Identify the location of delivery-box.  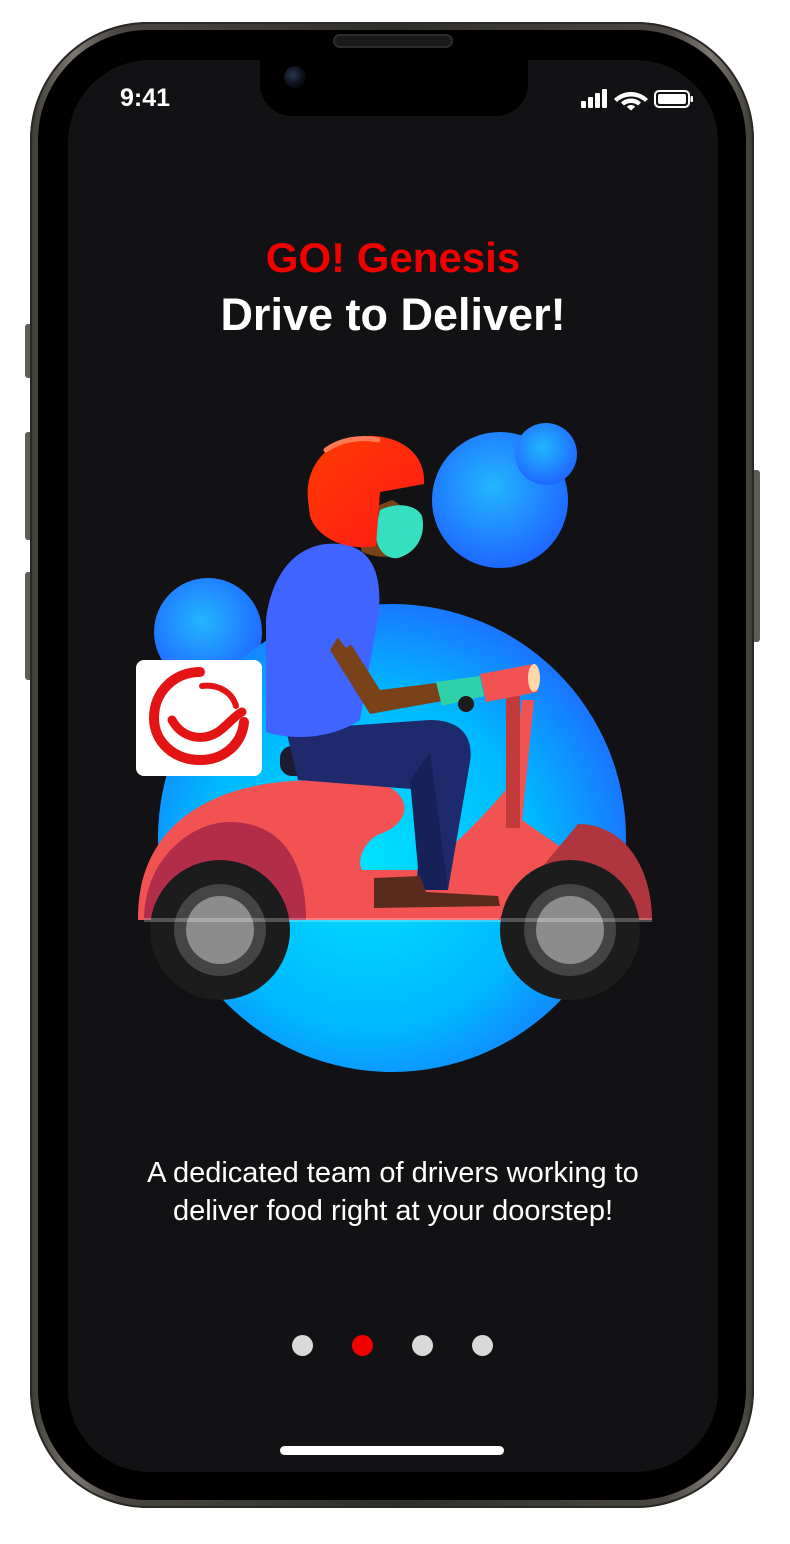
(199, 718).